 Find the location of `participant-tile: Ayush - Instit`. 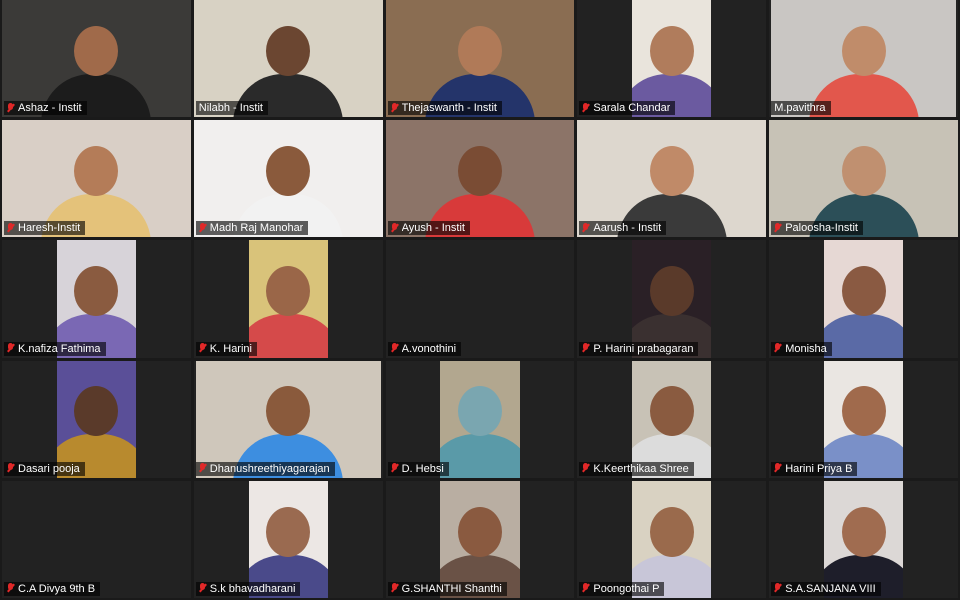

participant-tile: Ayush - Instit is located at coordinates (480, 179).